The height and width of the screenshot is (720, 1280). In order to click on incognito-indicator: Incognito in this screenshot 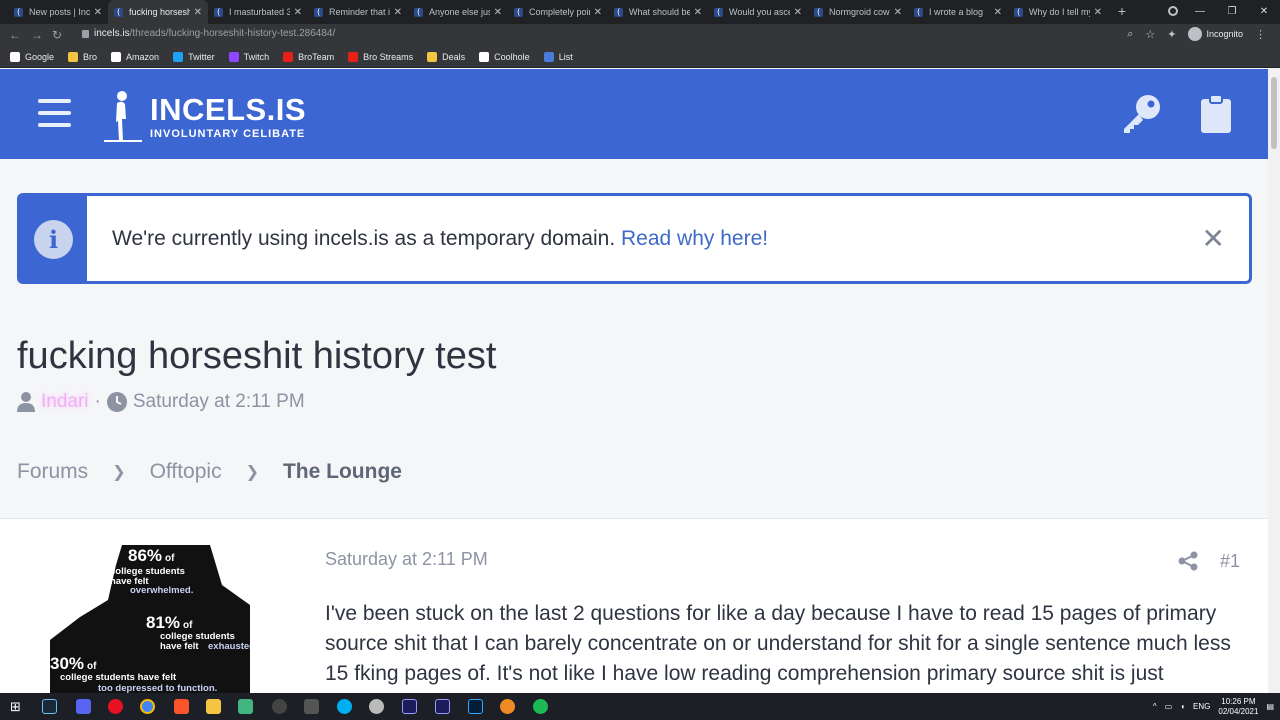, I will do `click(1215, 34)`.